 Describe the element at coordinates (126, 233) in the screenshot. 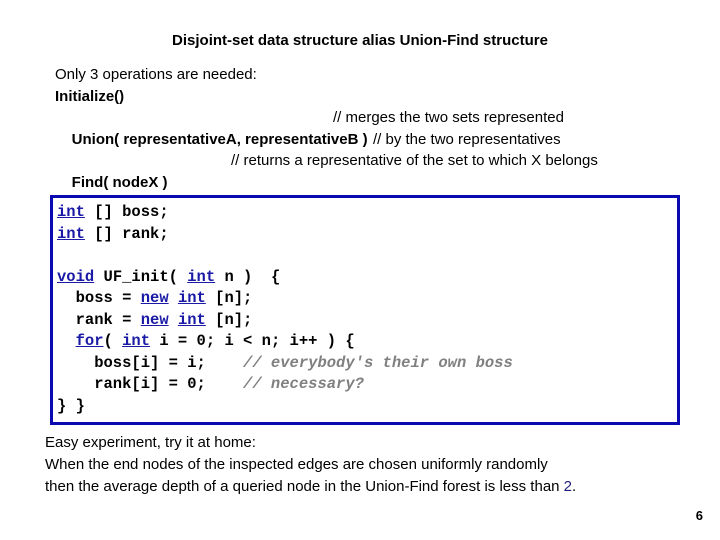

I see `code-text: [] rank;` at that location.